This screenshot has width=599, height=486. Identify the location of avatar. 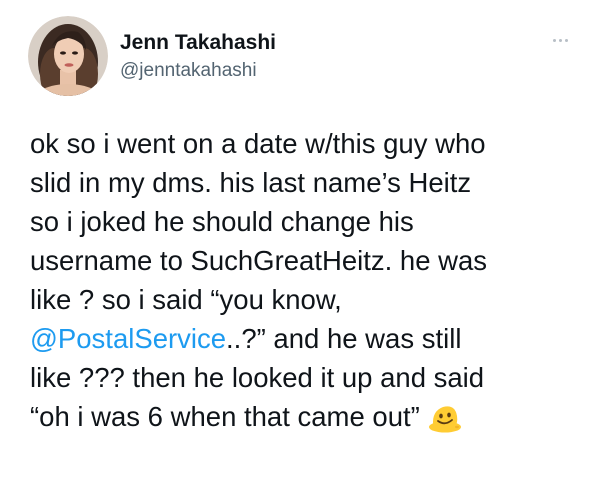
(68, 56).